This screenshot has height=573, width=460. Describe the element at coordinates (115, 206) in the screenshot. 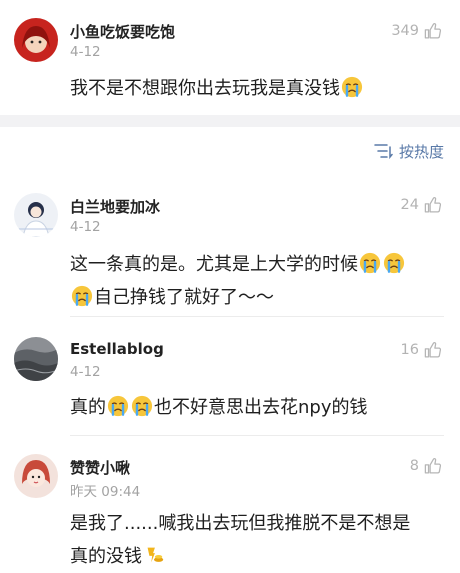

I see `comment-author: 白兰地要加冰` at that location.